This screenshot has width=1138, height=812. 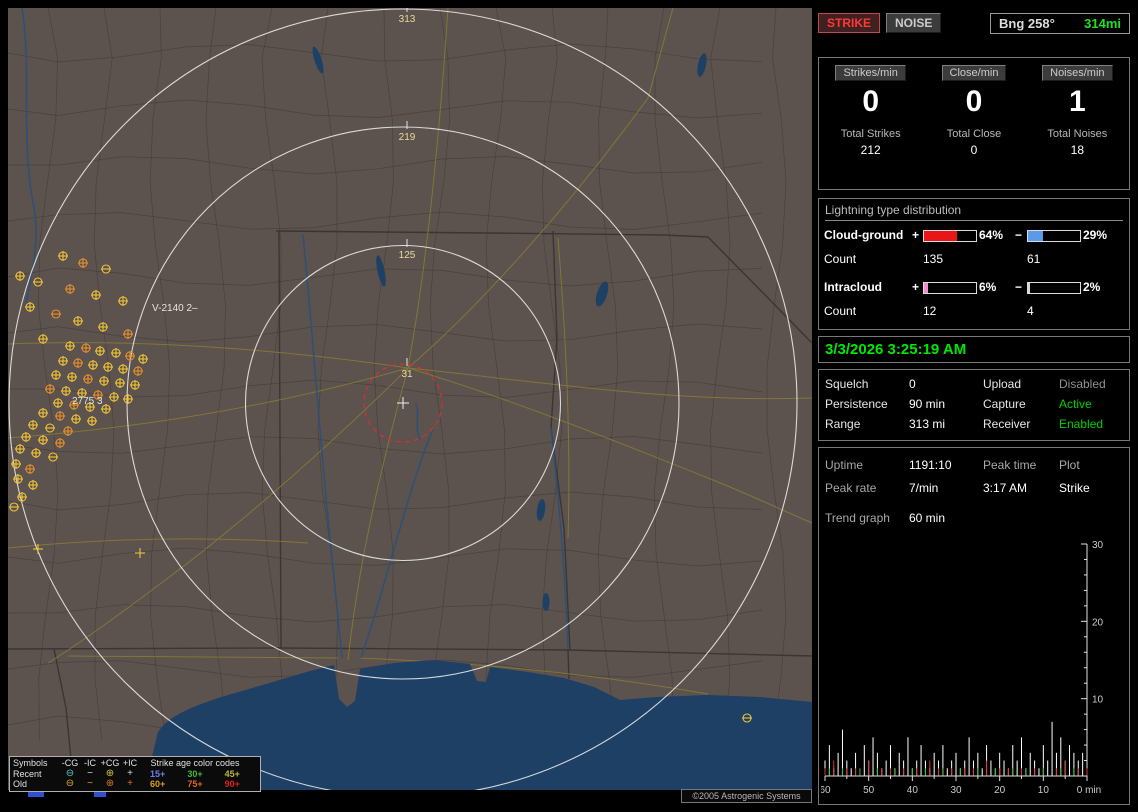 I want to click on peak-time-label: Peak time, so click(x=1010, y=465).